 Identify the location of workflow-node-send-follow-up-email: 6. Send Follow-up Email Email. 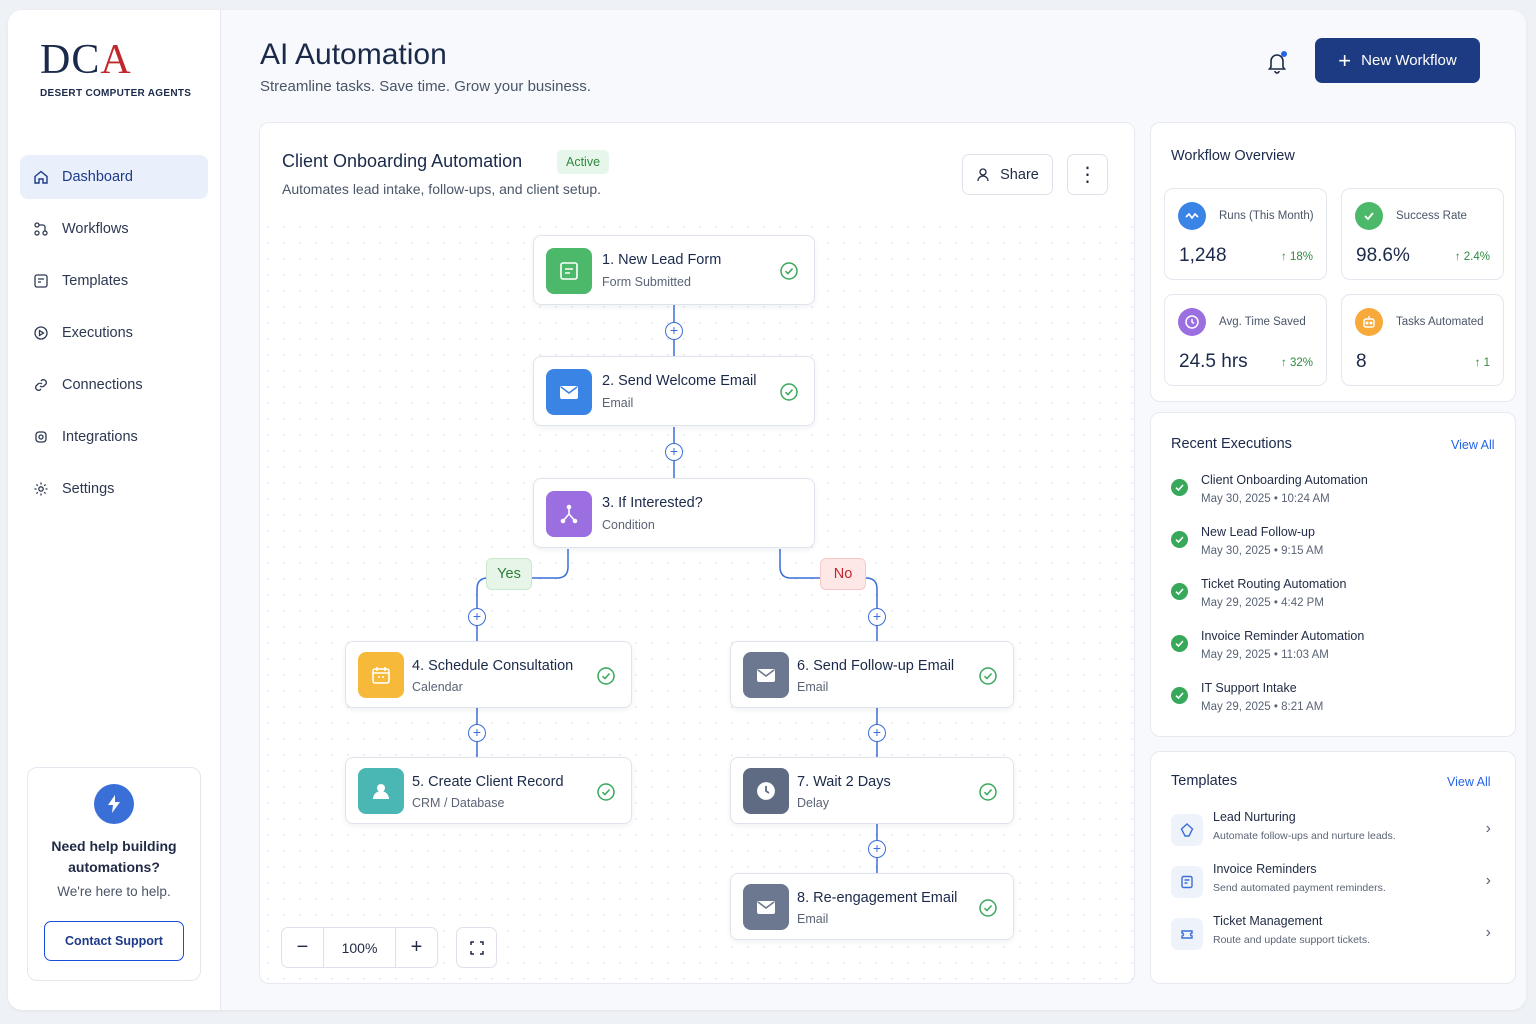
(872, 674).